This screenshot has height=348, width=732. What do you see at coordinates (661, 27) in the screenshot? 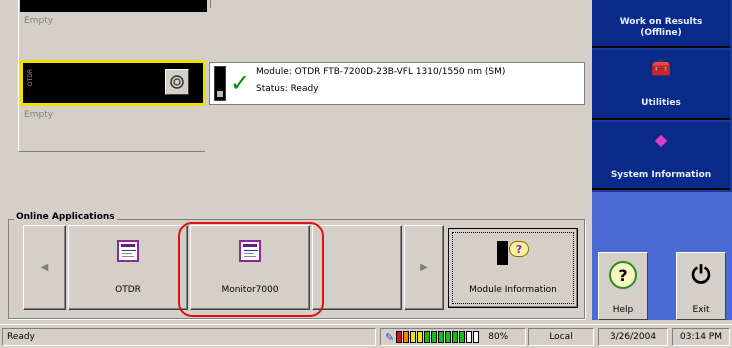
I see `work-on-results-label: Work on Results (Offline)` at bounding box center [661, 27].